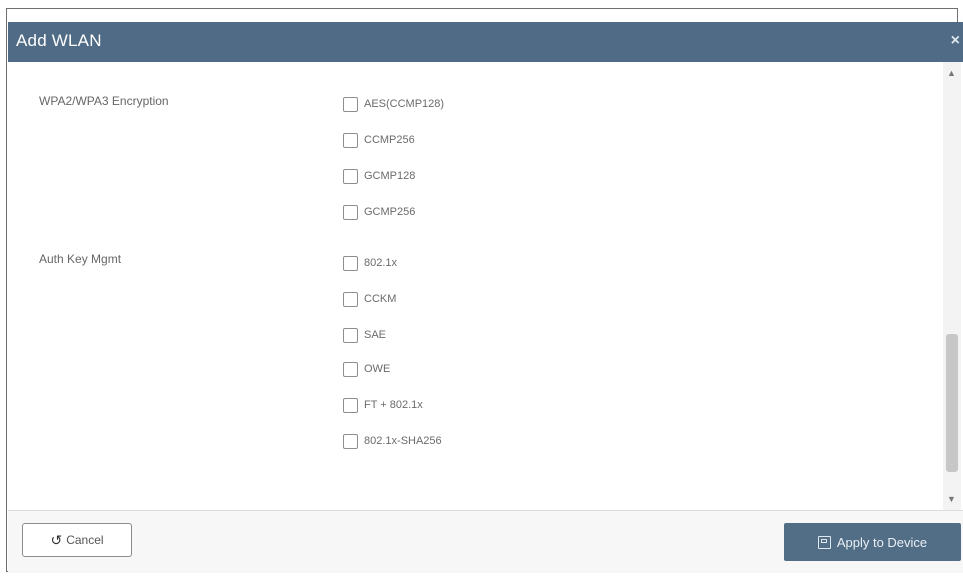 This screenshot has height=578, width=963. Describe the element at coordinates (824, 542) in the screenshot. I see `save-icon` at that location.